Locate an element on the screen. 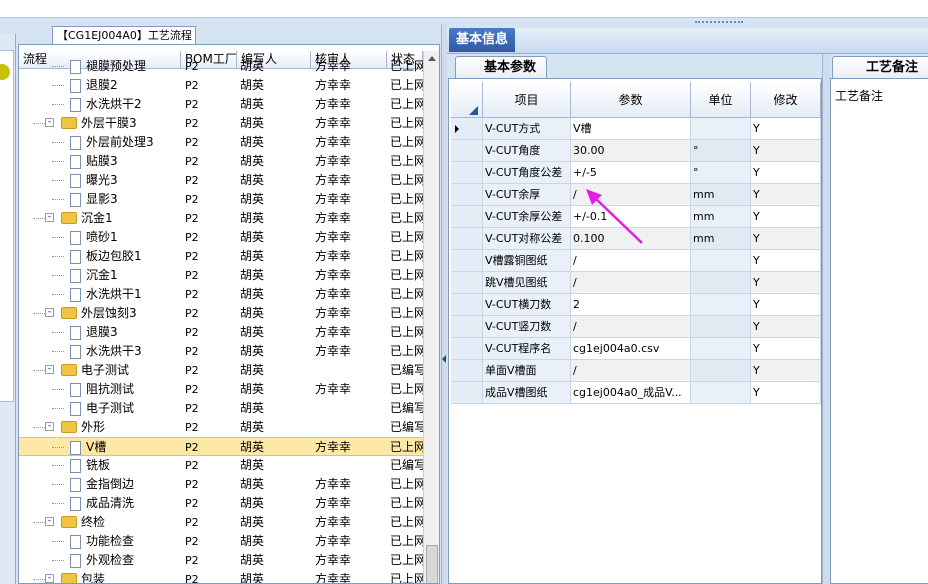 The height and width of the screenshot is (584, 928). tree-row: 水洗烘干3 P2 胡英 方幸幸 已上网 is located at coordinates (221, 351).